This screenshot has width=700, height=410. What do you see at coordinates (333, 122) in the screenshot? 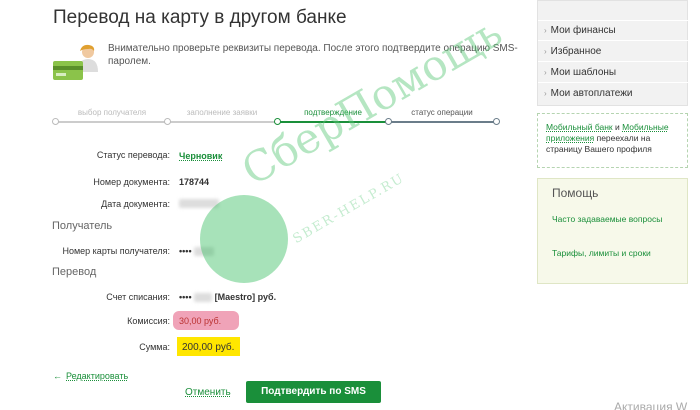
I see `steps-line-active` at bounding box center [333, 122].